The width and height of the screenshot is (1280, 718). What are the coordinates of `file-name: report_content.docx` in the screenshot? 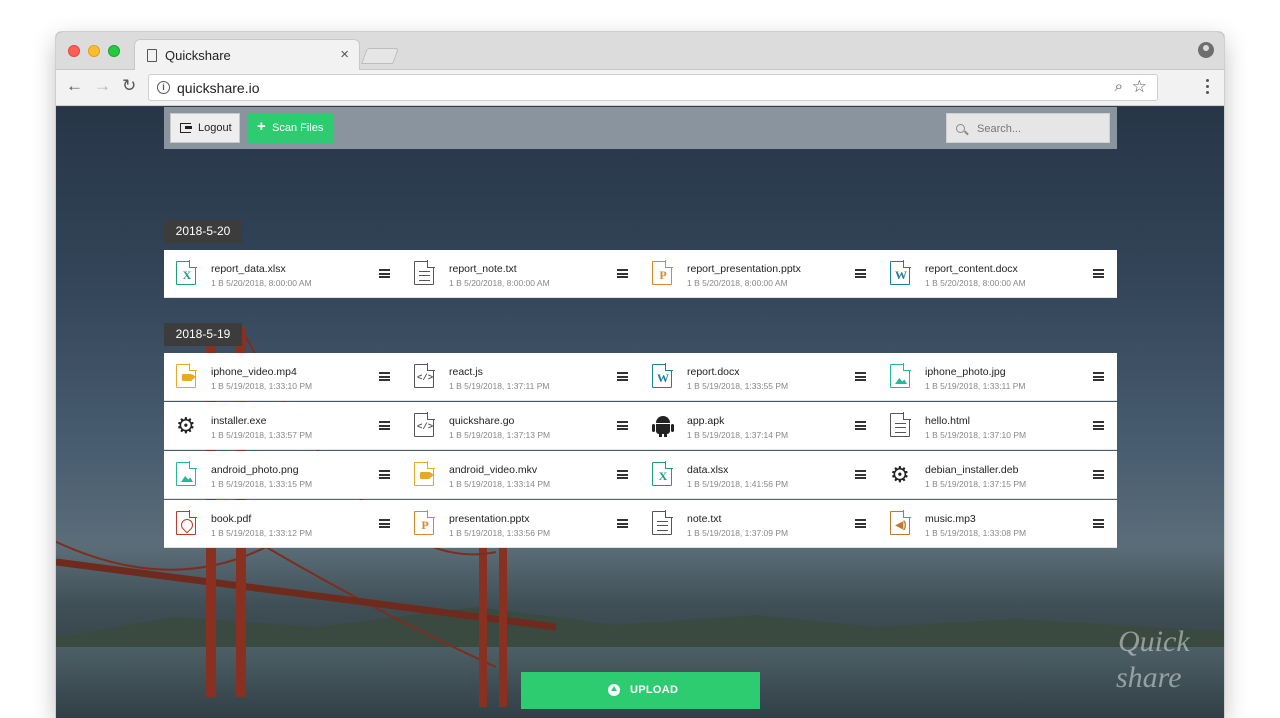 It's located at (971, 269).